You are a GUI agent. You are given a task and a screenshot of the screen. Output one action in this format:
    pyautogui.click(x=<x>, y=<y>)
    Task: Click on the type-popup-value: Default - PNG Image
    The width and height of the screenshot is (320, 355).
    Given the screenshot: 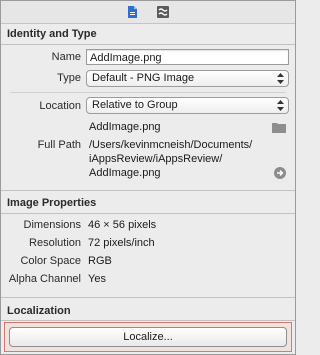 What is the action you would take?
    pyautogui.click(x=143, y=78)
    